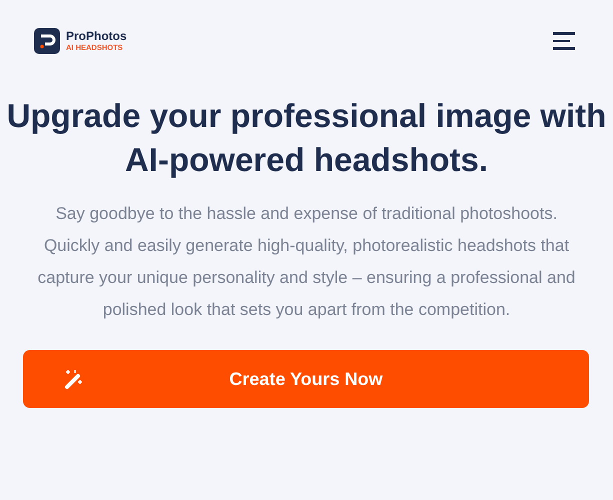 Image resolution: width=613 pixels, height=500 pixels. What do you see at coordinates (306, 379) in the screenshot?
I see `create-button: Create Yours Now` at bounding box center [306, 379].